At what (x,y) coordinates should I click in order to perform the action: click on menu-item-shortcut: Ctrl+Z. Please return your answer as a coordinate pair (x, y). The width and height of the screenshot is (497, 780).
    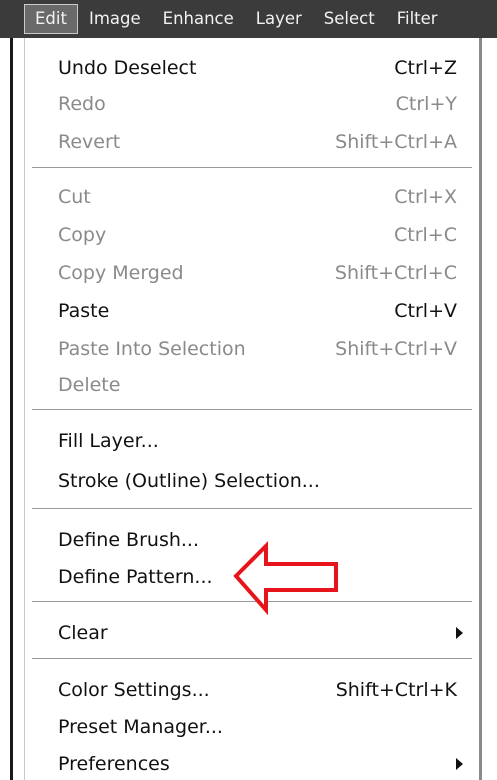
    Looking at the image, I should click on (425, 68).